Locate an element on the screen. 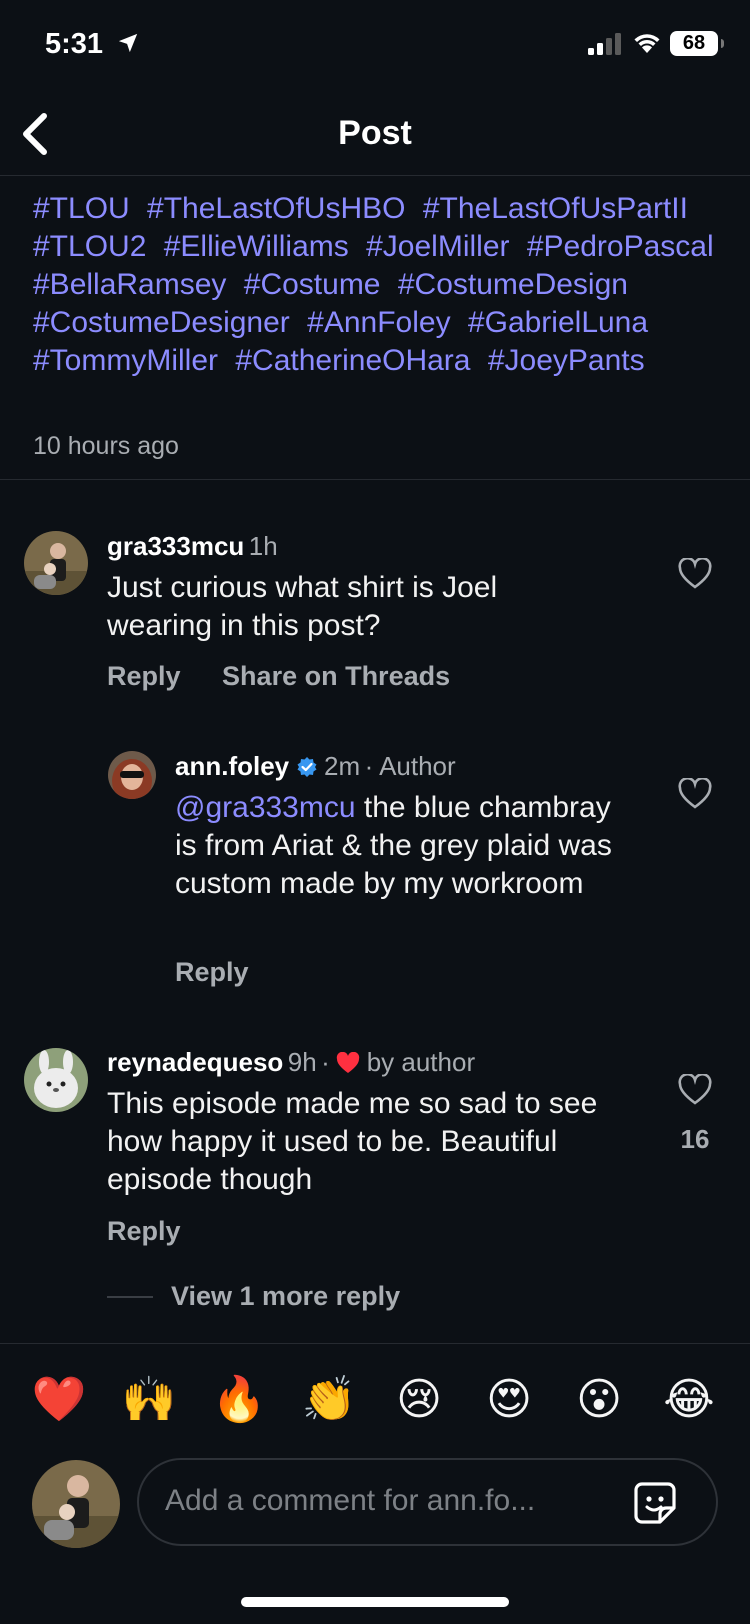  comment-username: ann.foley is located at coordinates (232, 766).